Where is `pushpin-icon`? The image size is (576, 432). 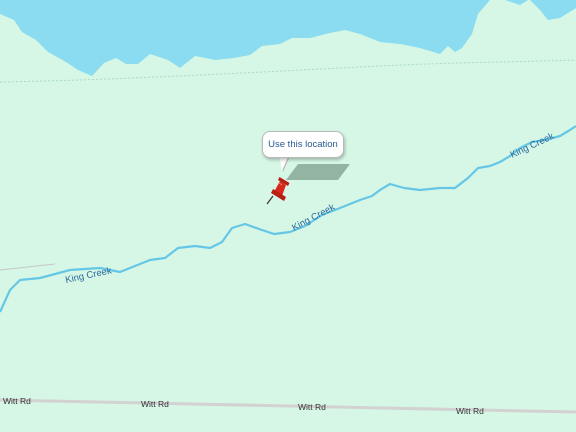 pushpin-icon is located at coordinates (277, 193).